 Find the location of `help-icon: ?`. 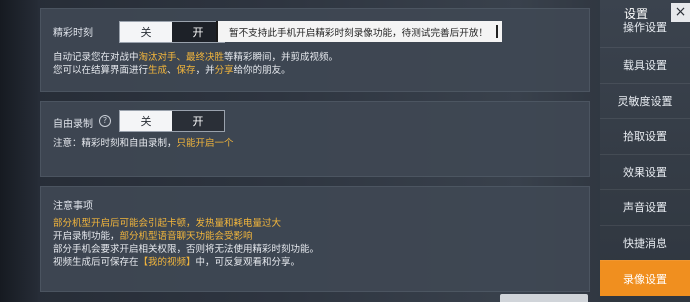

help-icon: ? is located at coordinates (105, 121).